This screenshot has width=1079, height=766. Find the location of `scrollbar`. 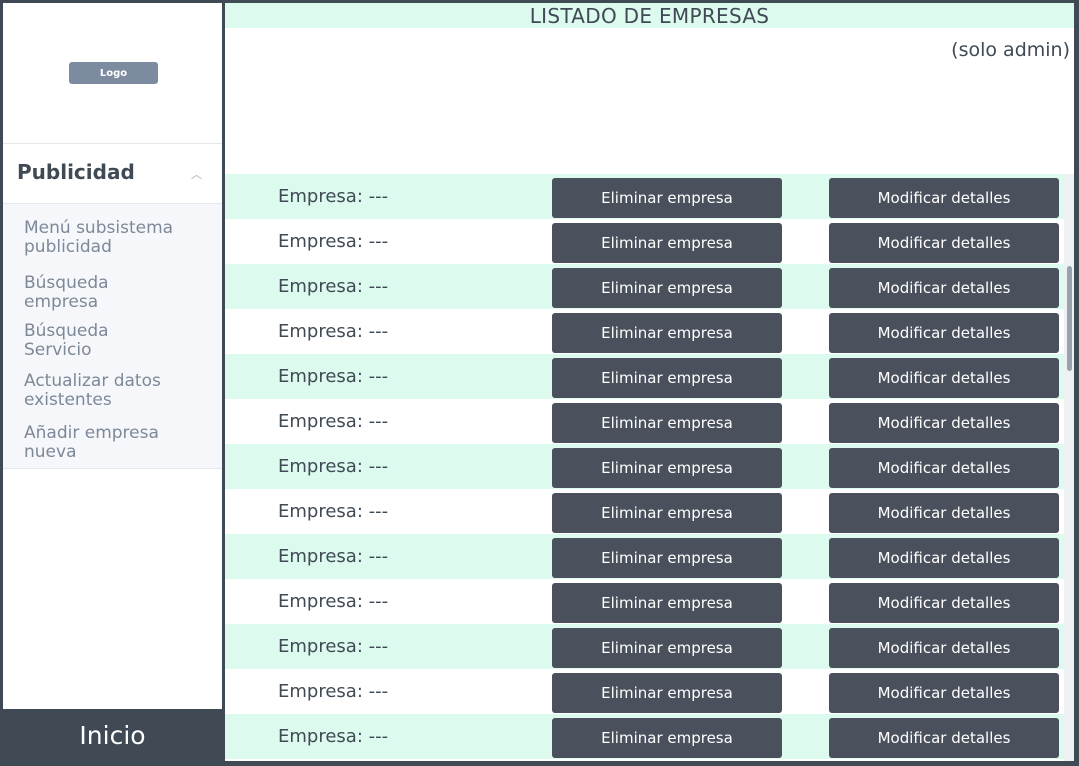

scrollbar is located at coordinates (1069, 467).